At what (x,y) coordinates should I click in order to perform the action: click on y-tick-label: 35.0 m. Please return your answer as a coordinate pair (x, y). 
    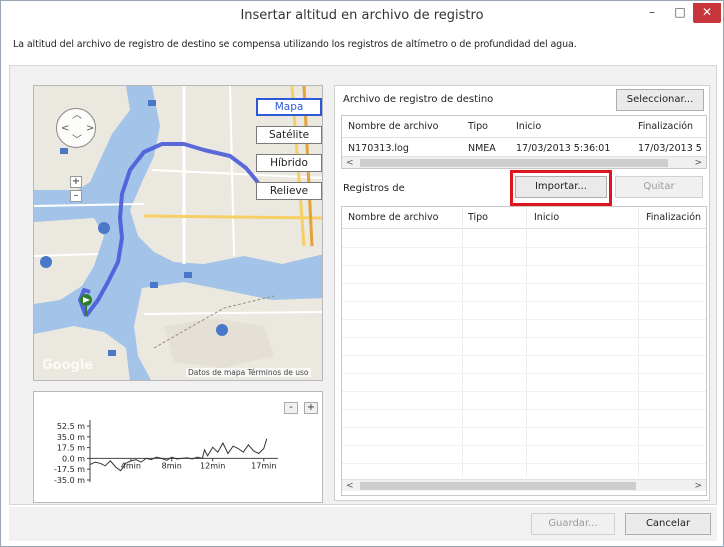
    Looking at the image, I should click on (71, 437).